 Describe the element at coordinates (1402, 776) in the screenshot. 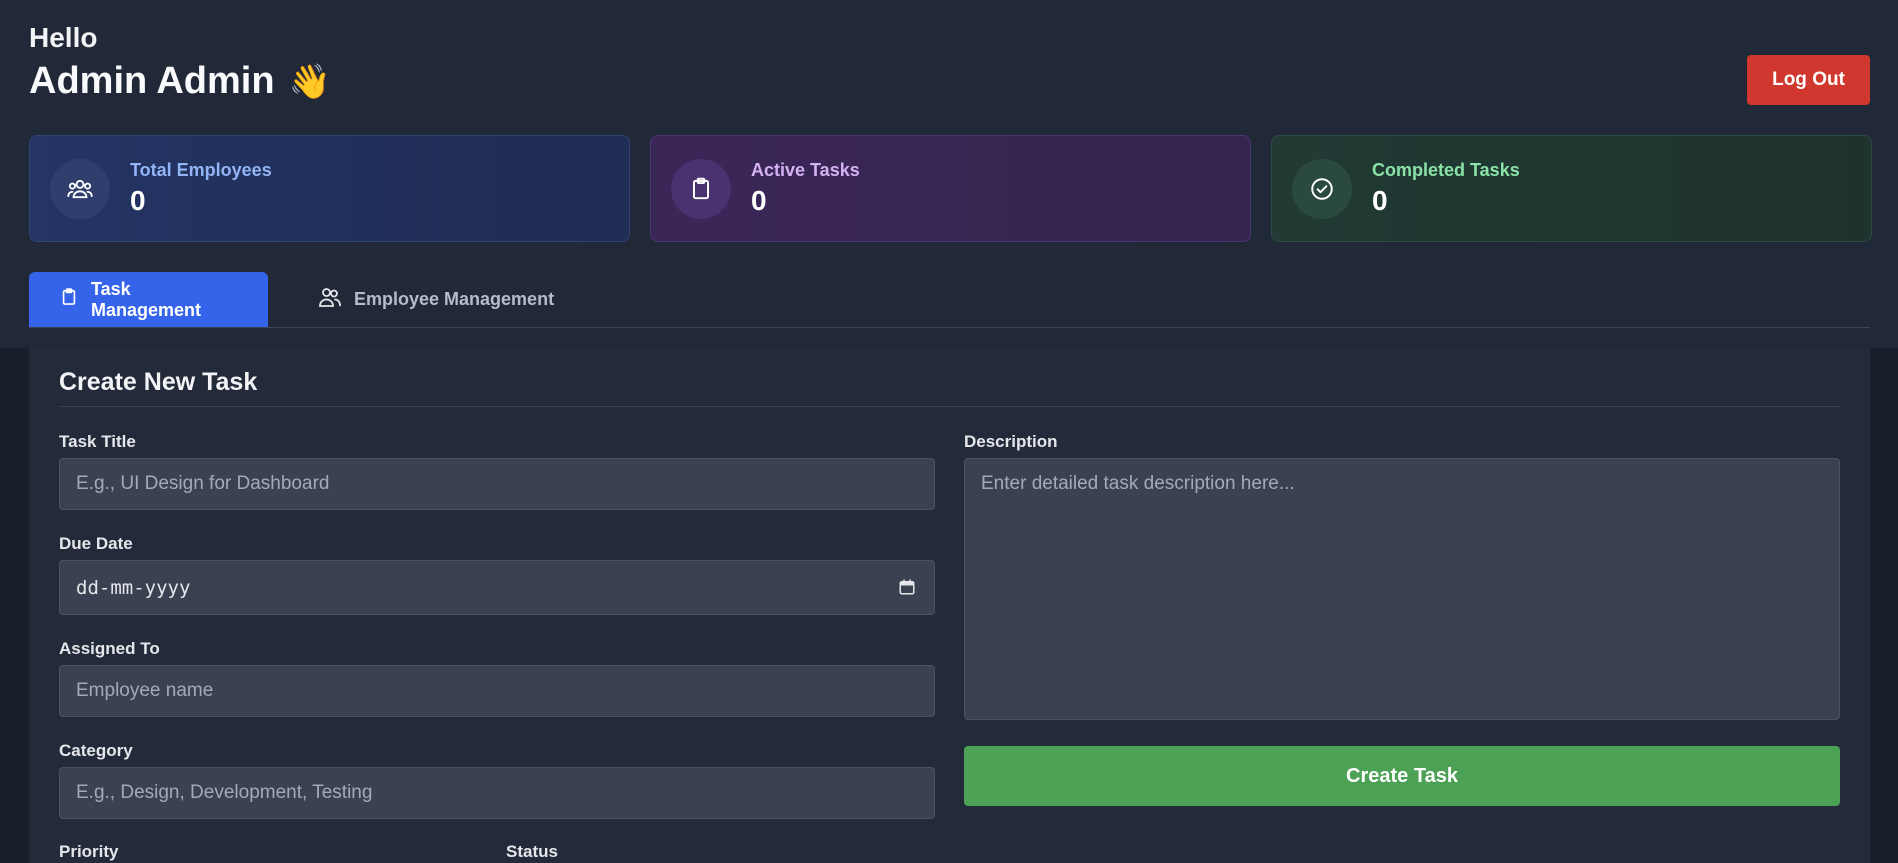

I see `create-task-button: Create Task` at that location.